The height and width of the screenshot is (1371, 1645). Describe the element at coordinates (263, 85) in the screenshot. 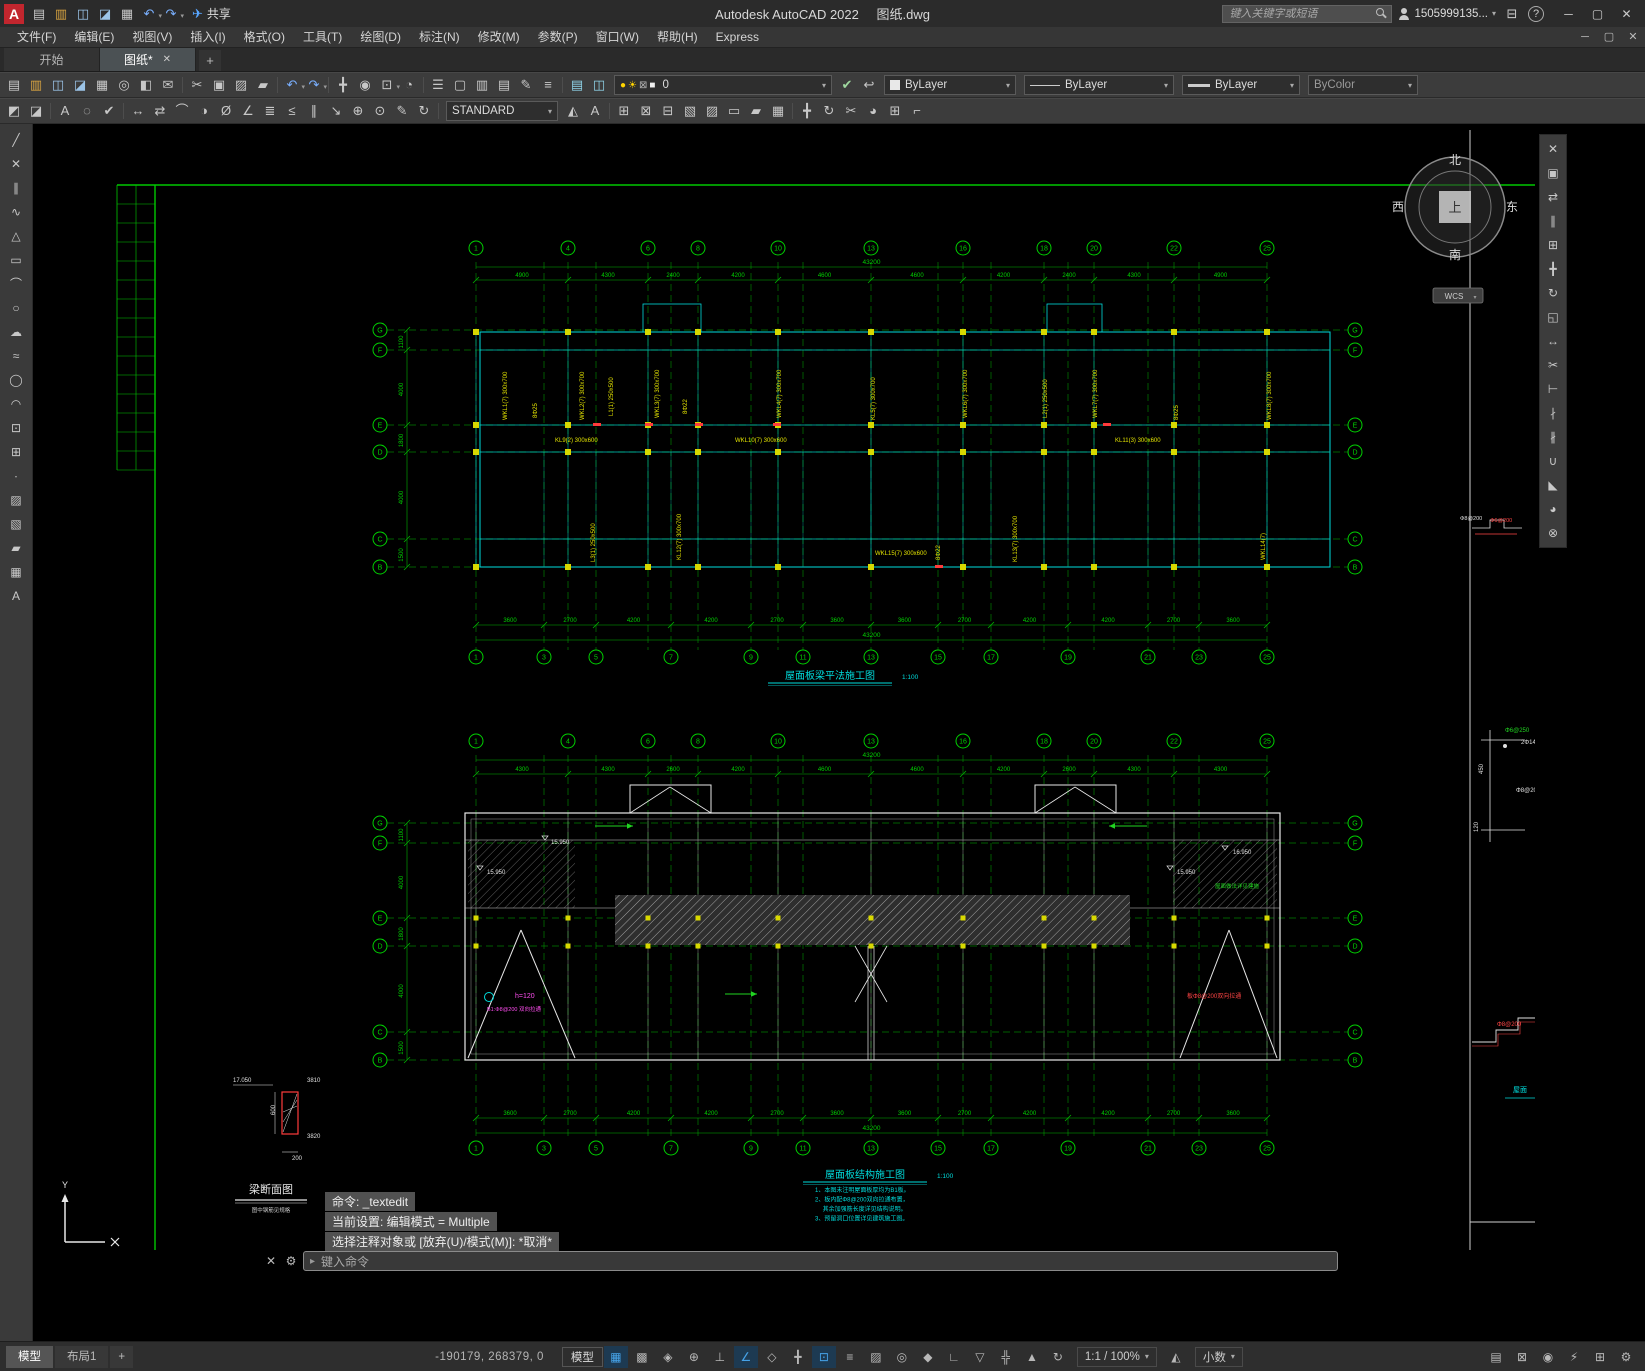

I see `match-properties-icon: ▰` at that location.